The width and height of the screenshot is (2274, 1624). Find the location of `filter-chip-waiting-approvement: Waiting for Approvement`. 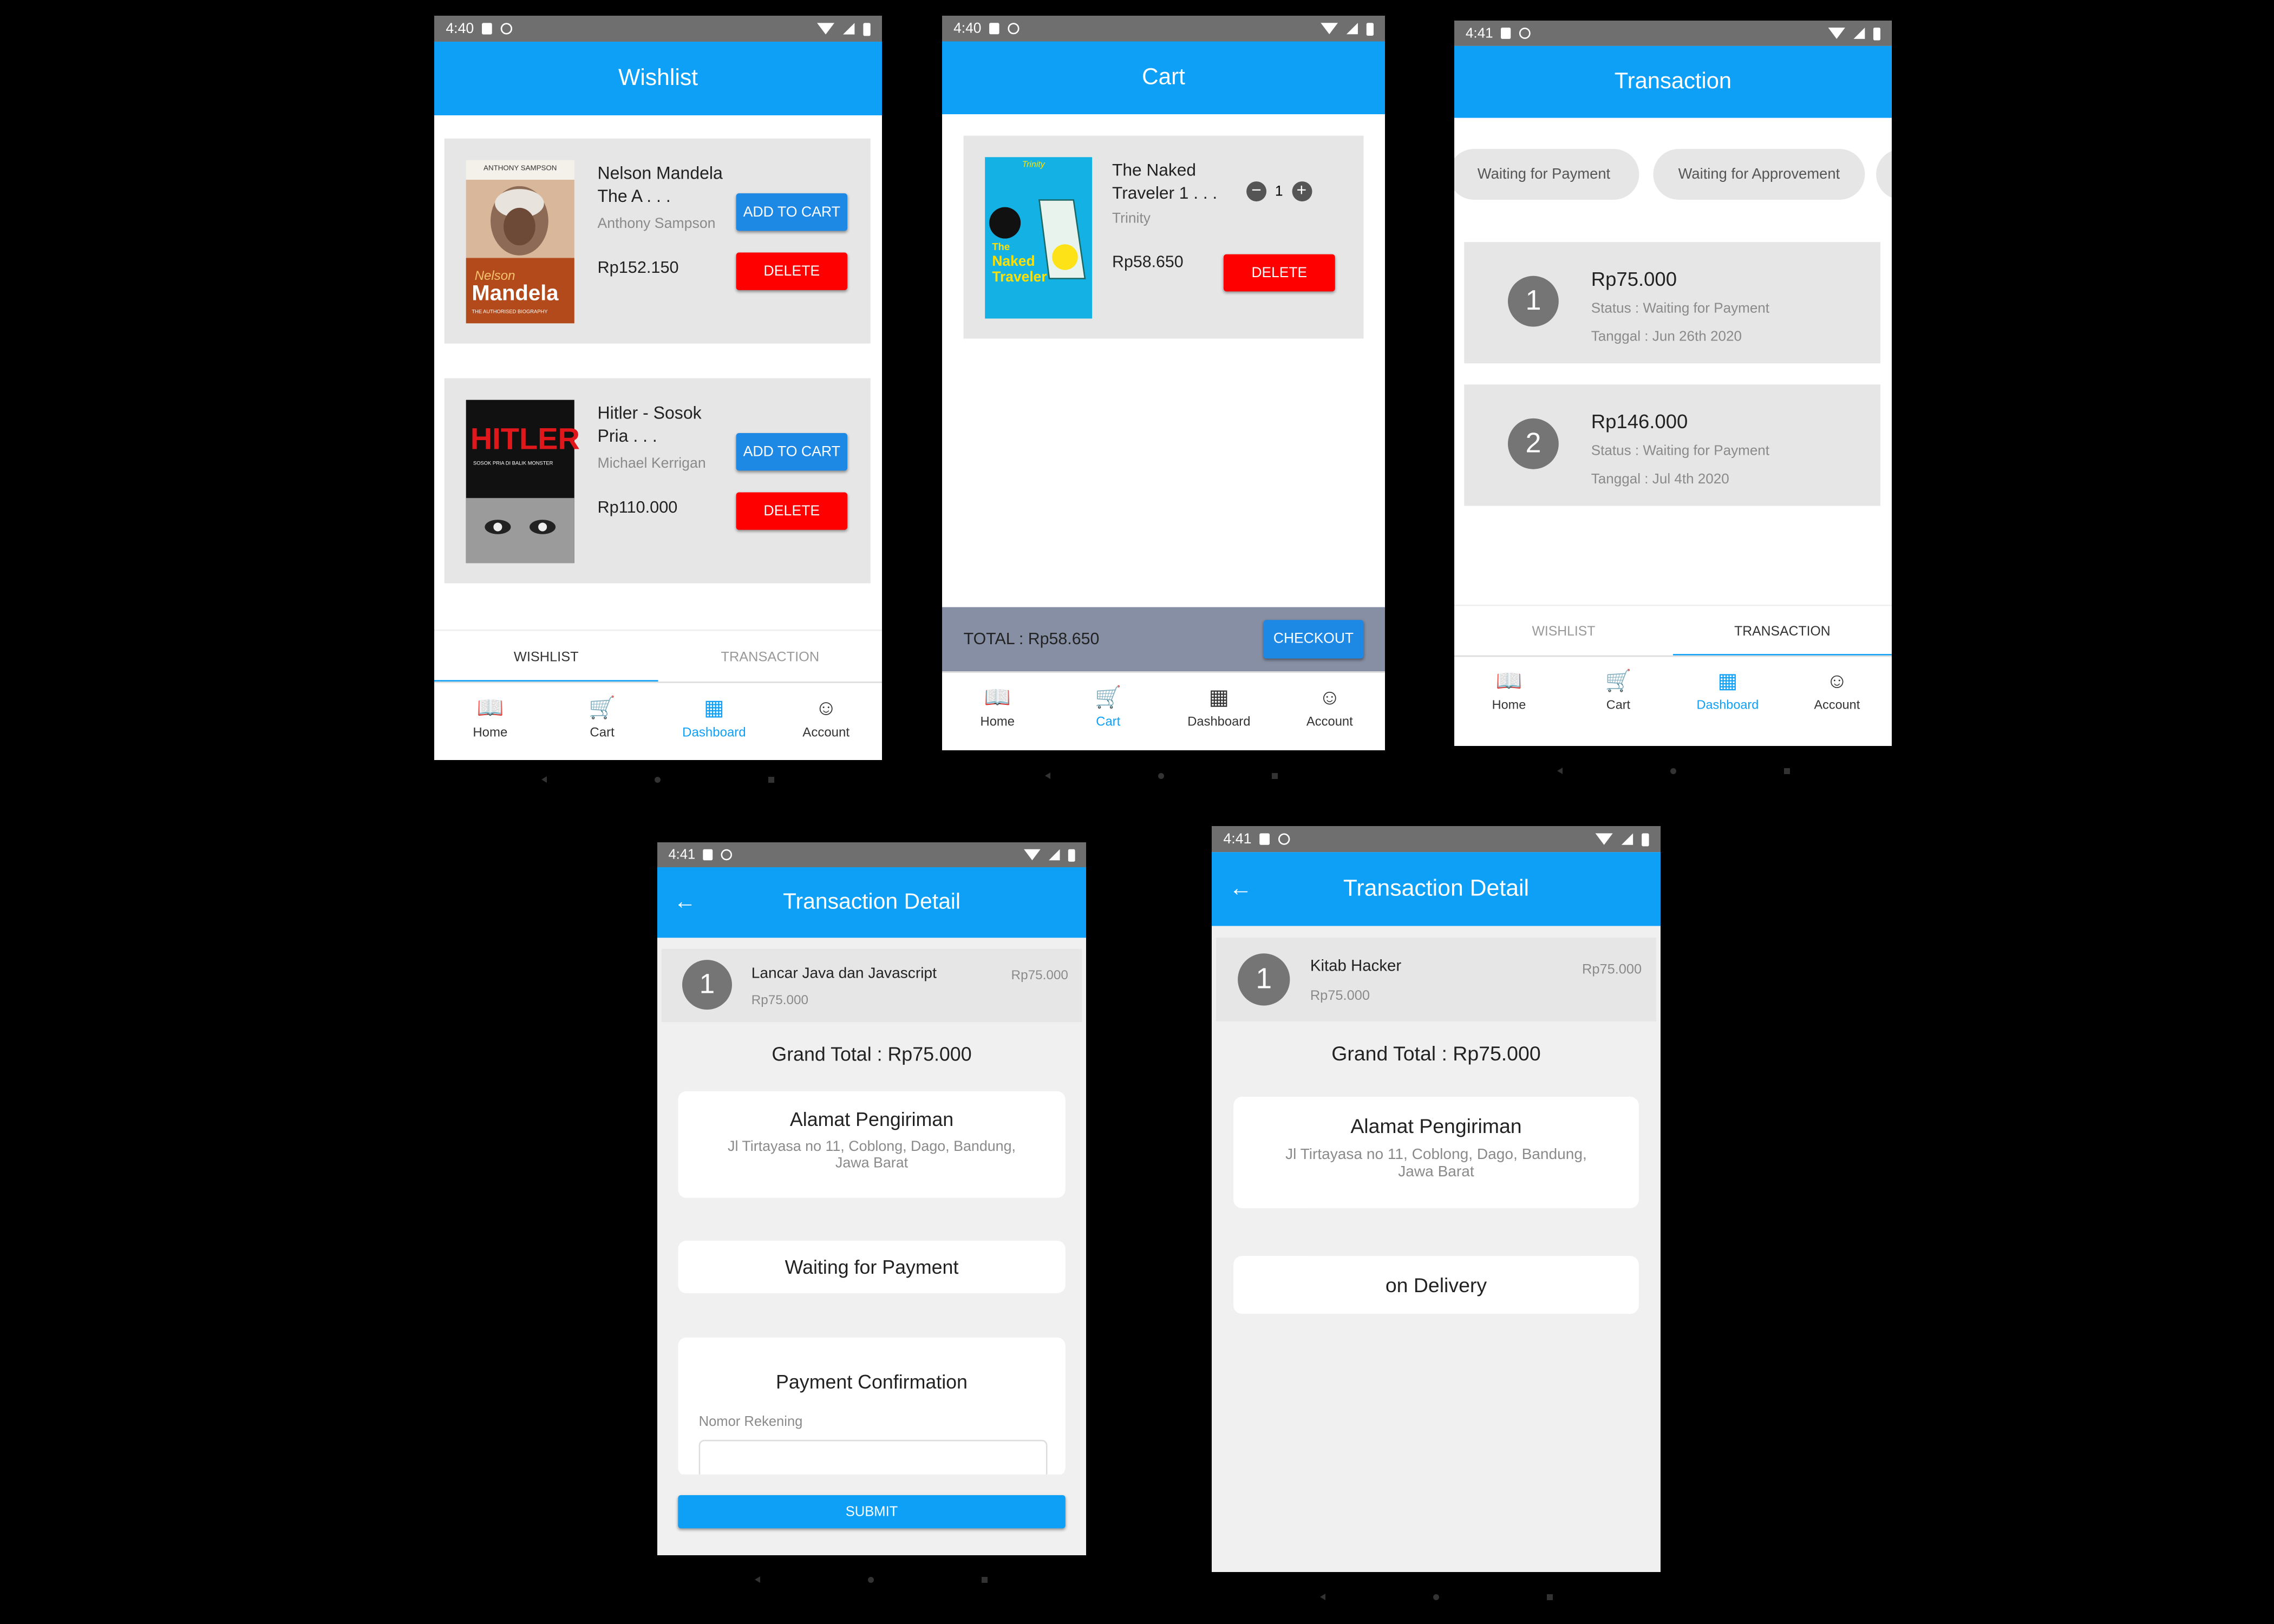

filter-chip-waiting-approvement: Waiting for Approvement is located at coordinates (1759, 175).